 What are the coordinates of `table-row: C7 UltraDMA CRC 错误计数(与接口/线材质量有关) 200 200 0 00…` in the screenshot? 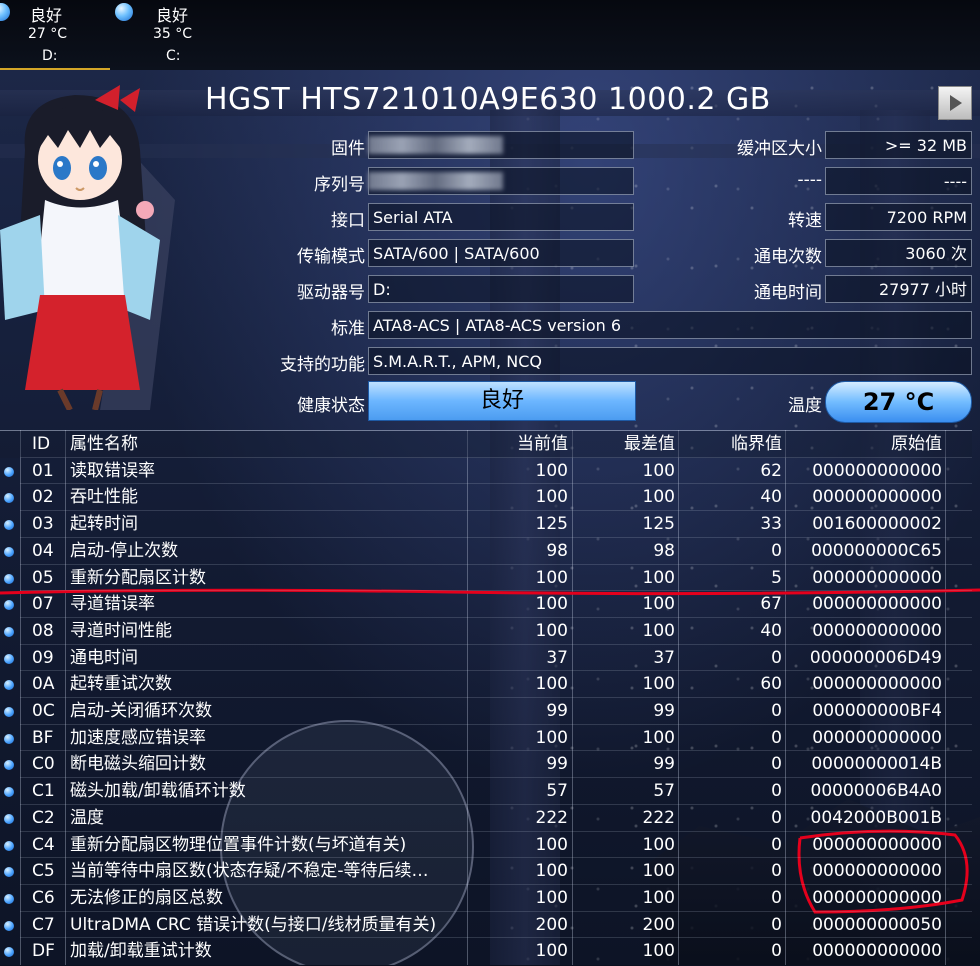 It's located at (486, 925).